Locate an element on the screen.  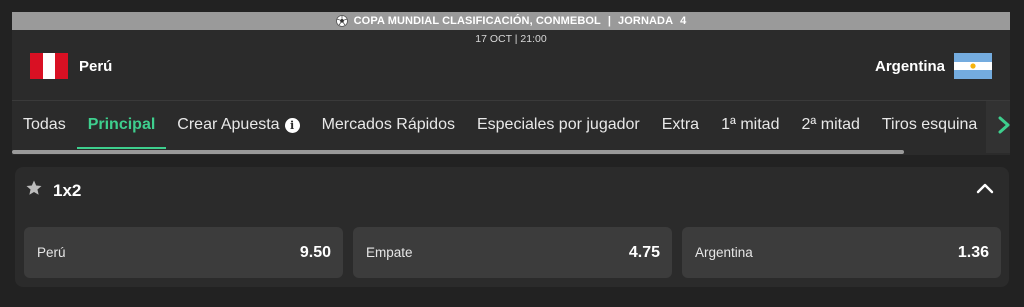
chevron-right-icon is located at coordinates (1003, 127).